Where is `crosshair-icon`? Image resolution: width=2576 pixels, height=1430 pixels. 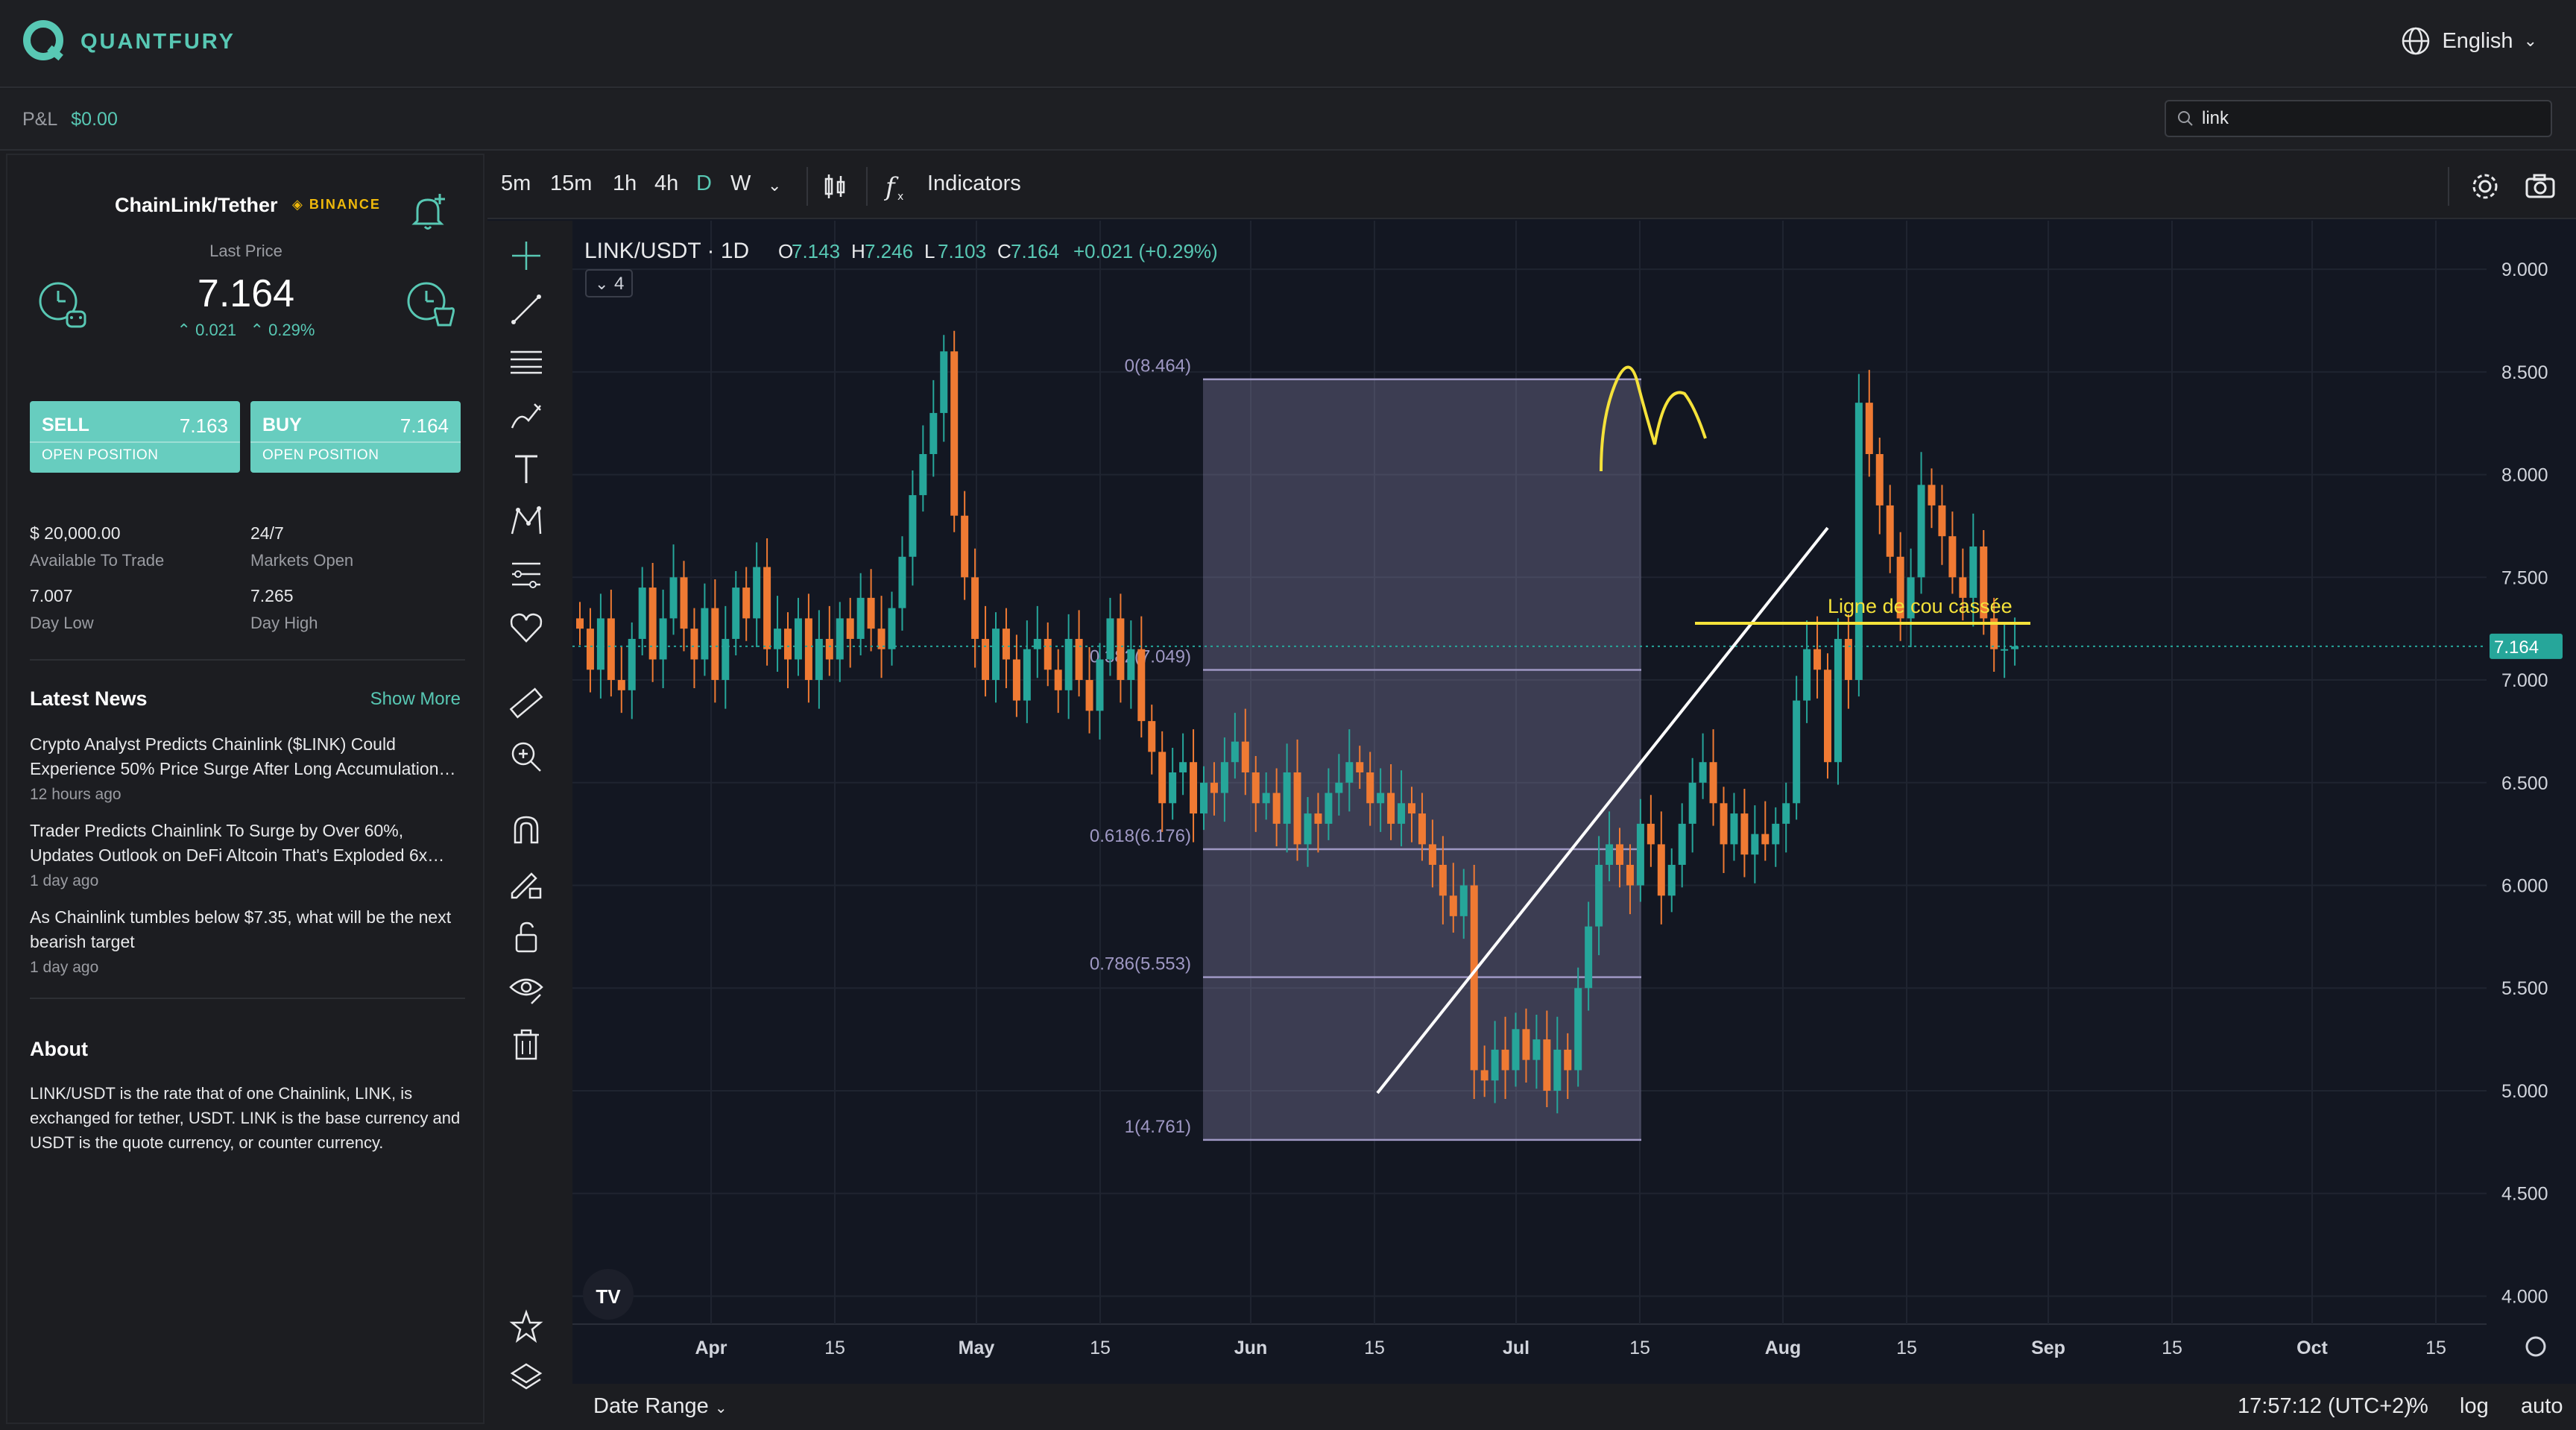 crosshair-icon is located at coordinates (526, 256).